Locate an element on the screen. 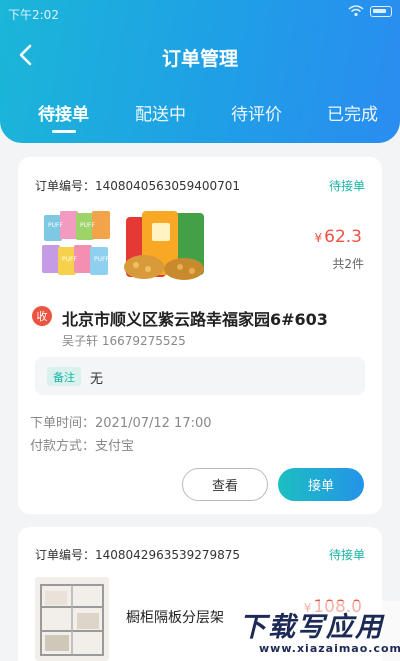 This screenshot has height=661, width=400. site-watermark: 下载写应用 www.xiazaimao.com is located at coordinates (318, 631).